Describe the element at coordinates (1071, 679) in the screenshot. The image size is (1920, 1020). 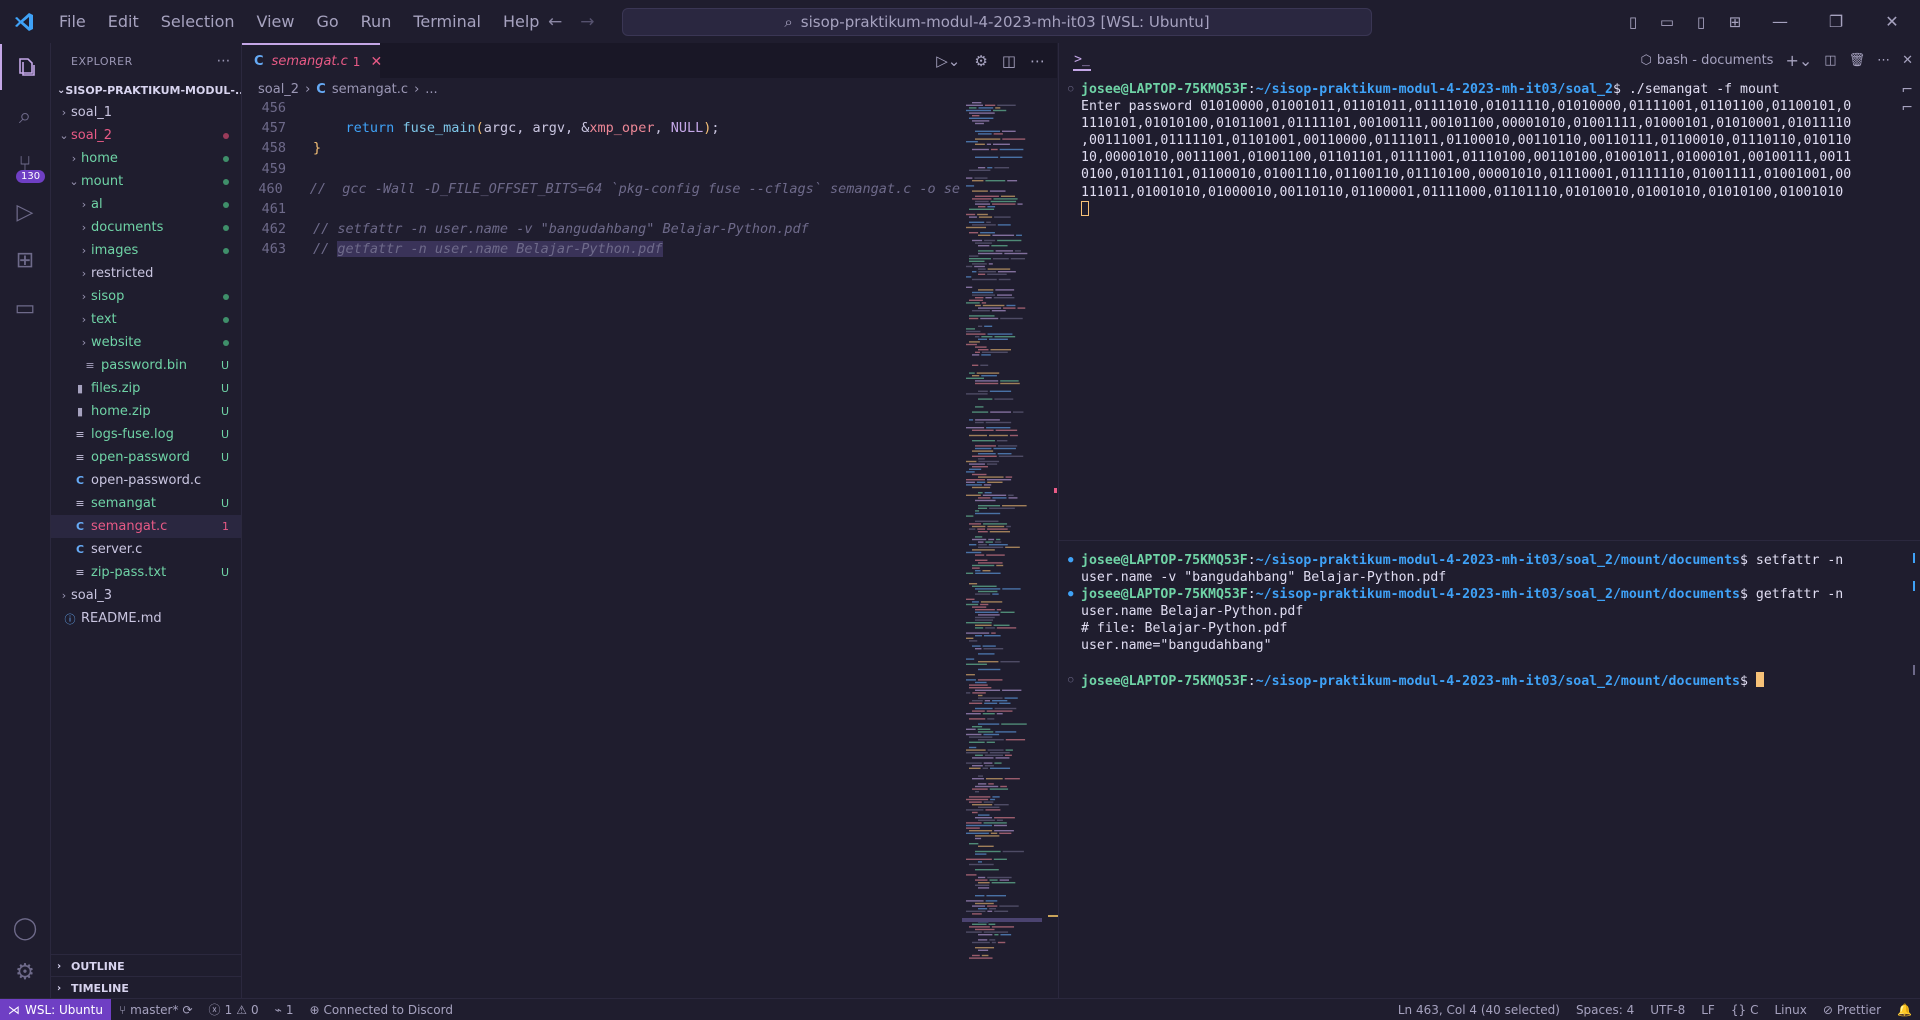
I see `command-decoration-icon: ○` at that location.